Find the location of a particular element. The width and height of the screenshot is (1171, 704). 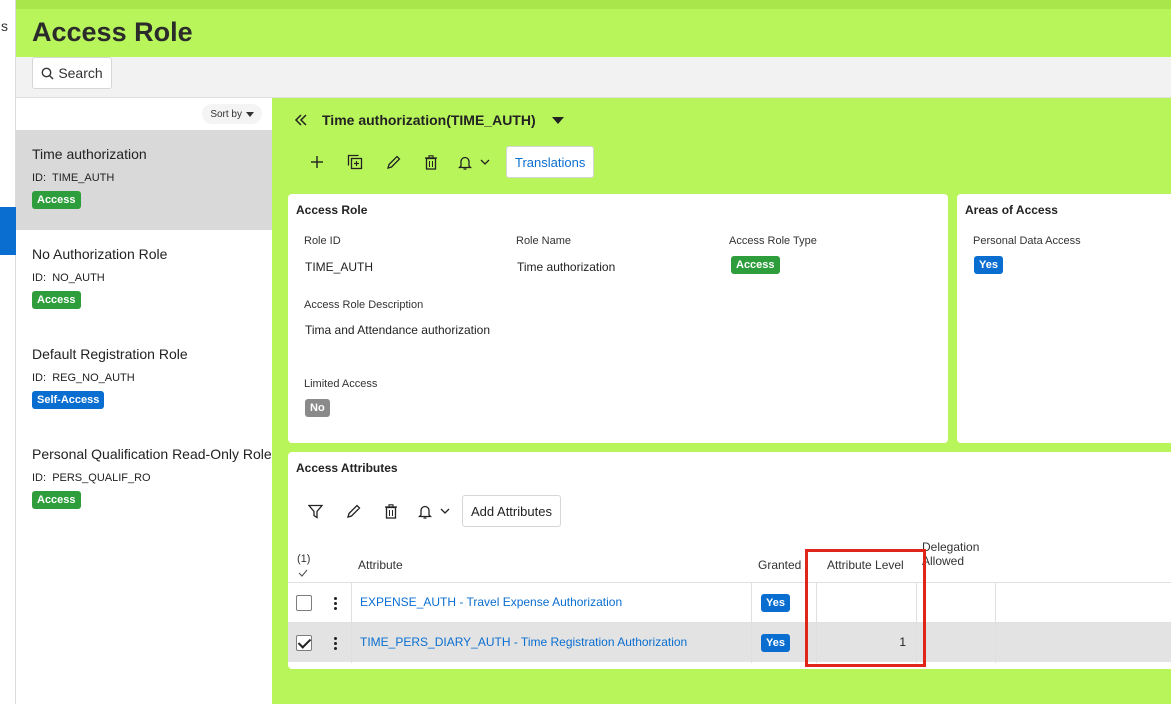

detail-toolbar: Translations is located at coordinates (446, 162).